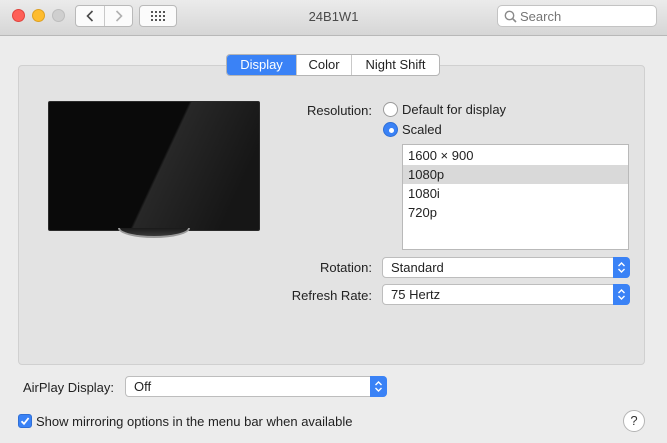 The width and height of the screenshot is (667, 443). Describe the element at coordinates (515, 174) in the screenshot. I see `list-item-selected: 1080p` at that location.